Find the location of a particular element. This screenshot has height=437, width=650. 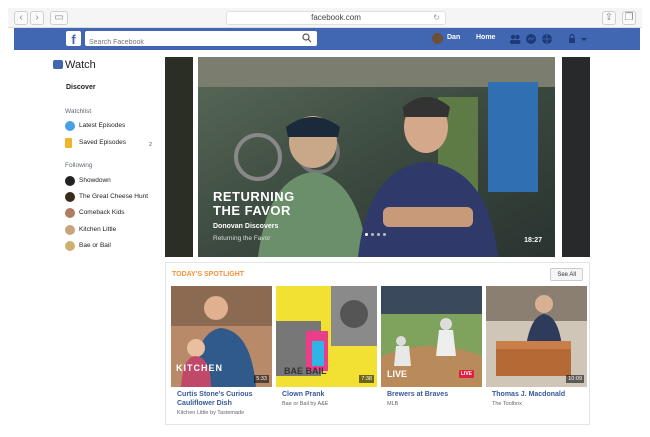

sidebar-item-great-cheese-hunt: The Great Cheese Hunt is located at coordinates (112, 197).